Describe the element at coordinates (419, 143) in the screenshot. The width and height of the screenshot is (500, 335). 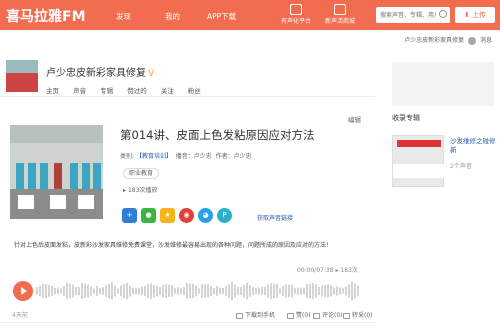
I see `album-cover-banner` at that location.